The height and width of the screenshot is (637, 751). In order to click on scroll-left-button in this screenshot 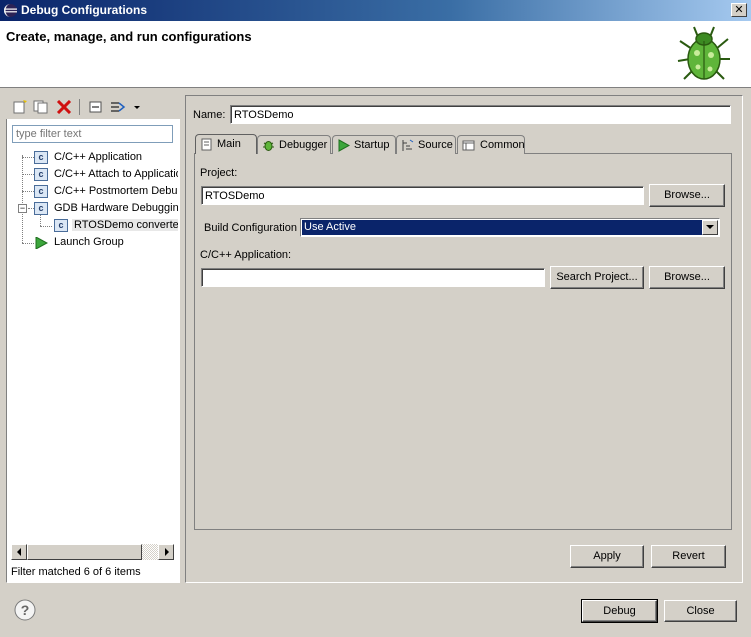, I will do `click(19, 552)`.